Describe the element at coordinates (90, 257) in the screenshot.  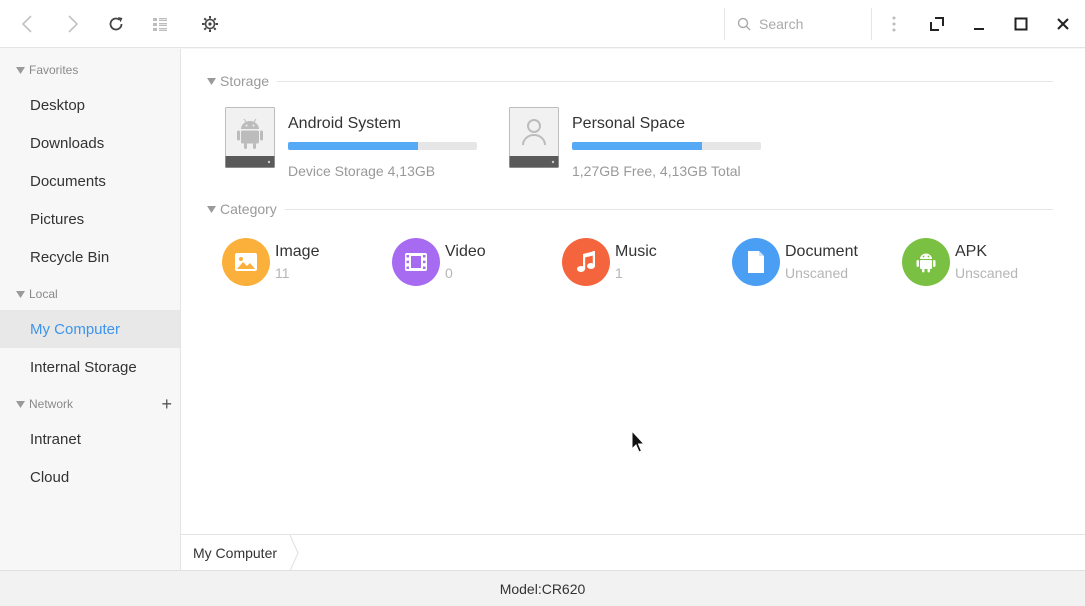
I see `sidebar-item-recycle-bin: Recycle Bin` at that location.